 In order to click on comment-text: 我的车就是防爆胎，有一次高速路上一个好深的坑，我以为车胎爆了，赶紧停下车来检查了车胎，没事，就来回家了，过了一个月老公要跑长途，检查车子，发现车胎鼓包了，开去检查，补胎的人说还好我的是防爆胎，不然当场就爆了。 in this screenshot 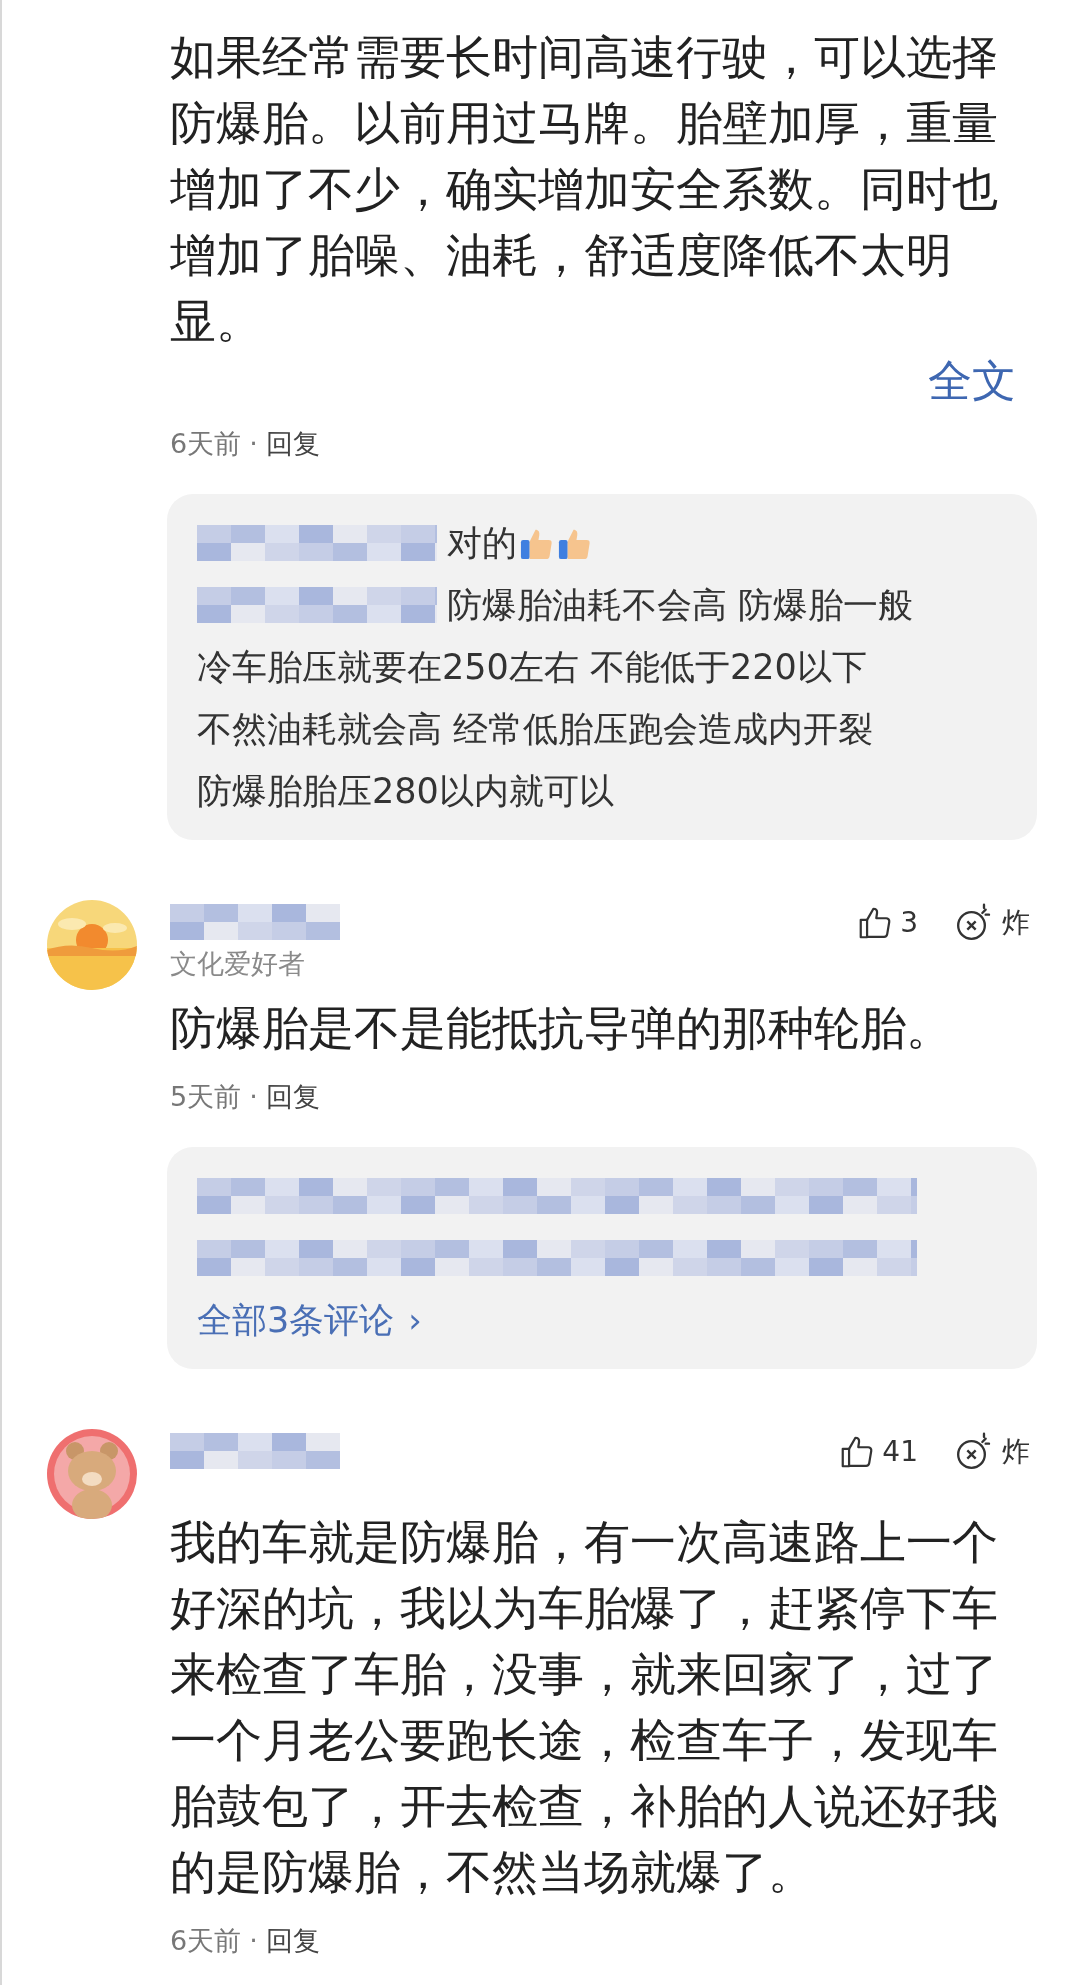, I will do `click(584, 1707)`.